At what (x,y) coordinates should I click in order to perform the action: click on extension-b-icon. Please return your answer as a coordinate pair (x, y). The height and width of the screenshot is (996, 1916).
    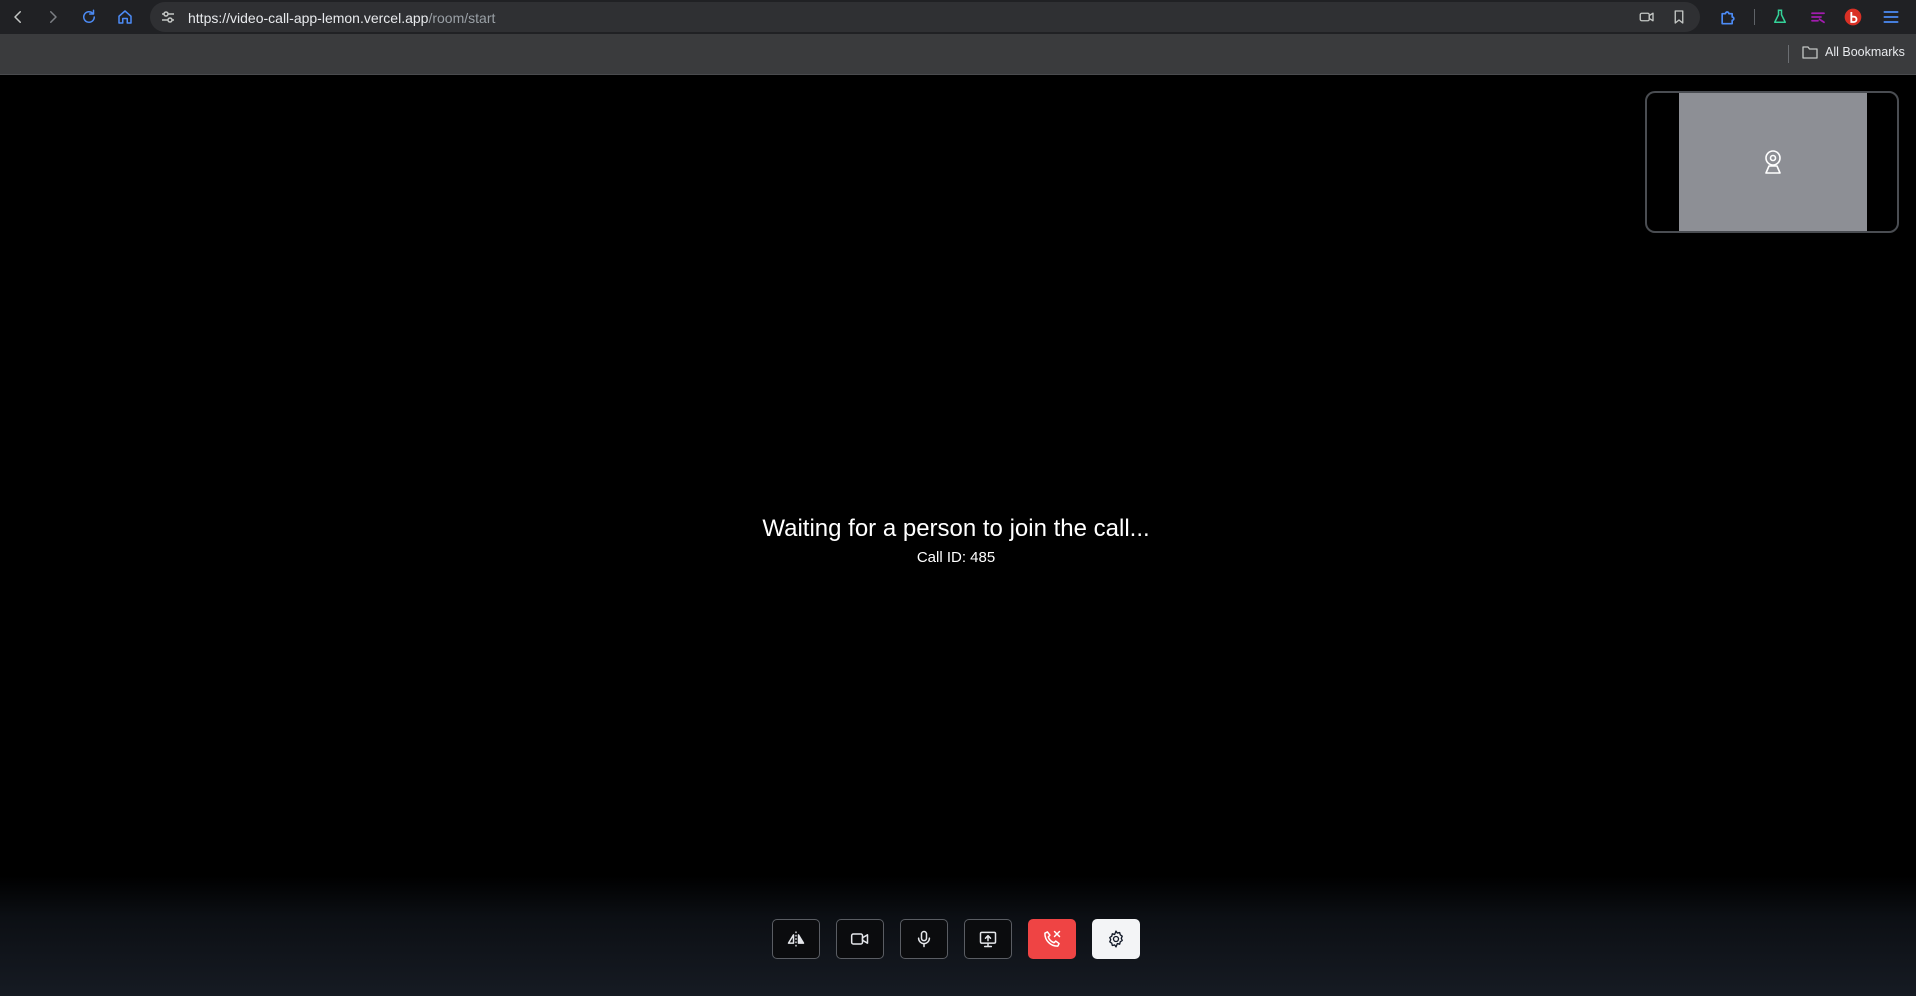
    Looking at the image, I should click on (1853, 17).